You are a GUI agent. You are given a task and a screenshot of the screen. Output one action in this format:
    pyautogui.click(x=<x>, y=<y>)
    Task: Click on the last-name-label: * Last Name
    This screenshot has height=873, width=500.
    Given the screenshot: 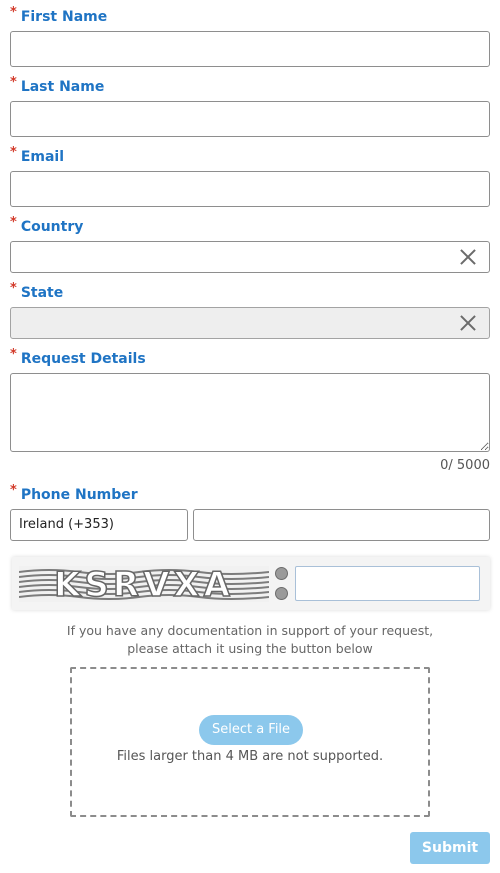 What is the action you would take?
    pyautogui.click(x=57, y=85)
    